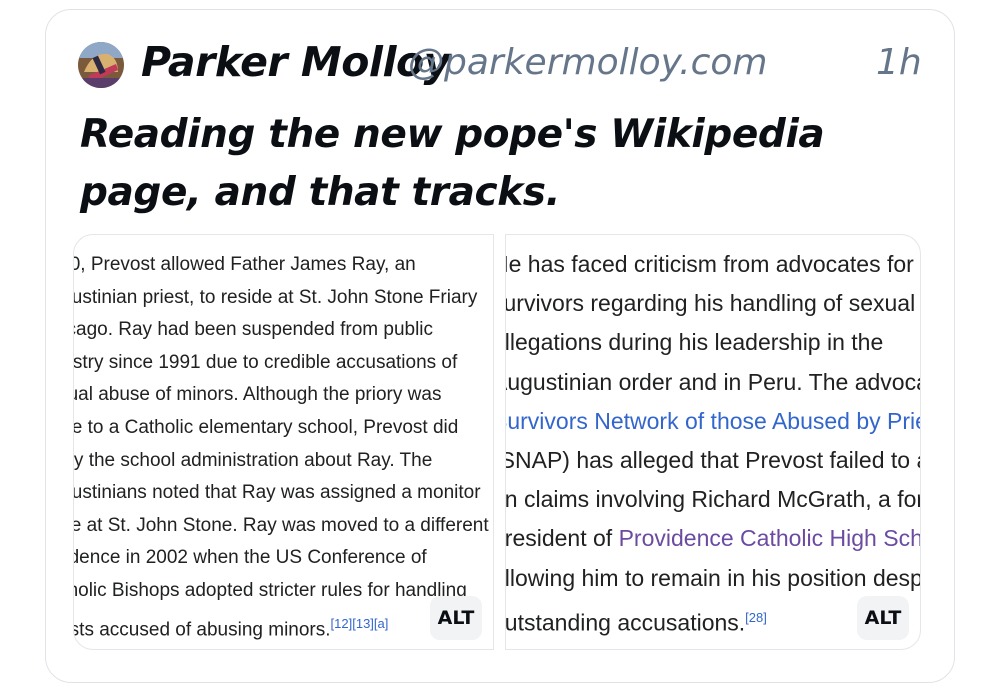 The height and width of the screenshot is (694, 1000). What do you see at coordinates (694, 342) in the screenshot?
I see `image-text-line: allegations during his leadership in the` at bounding box center [694, 342].